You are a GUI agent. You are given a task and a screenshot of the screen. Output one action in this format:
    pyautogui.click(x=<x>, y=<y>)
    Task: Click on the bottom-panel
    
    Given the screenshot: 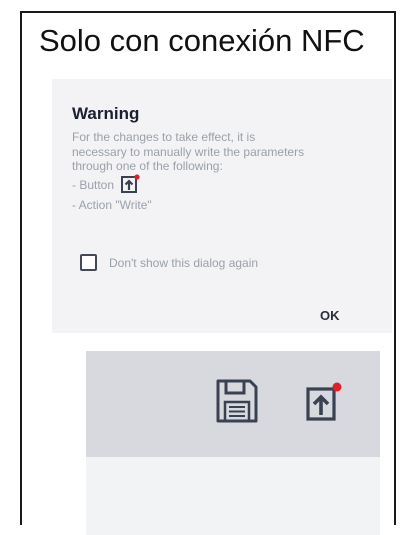 What is the action you would take?
    pyautogui.click(x=233, y=496)
    